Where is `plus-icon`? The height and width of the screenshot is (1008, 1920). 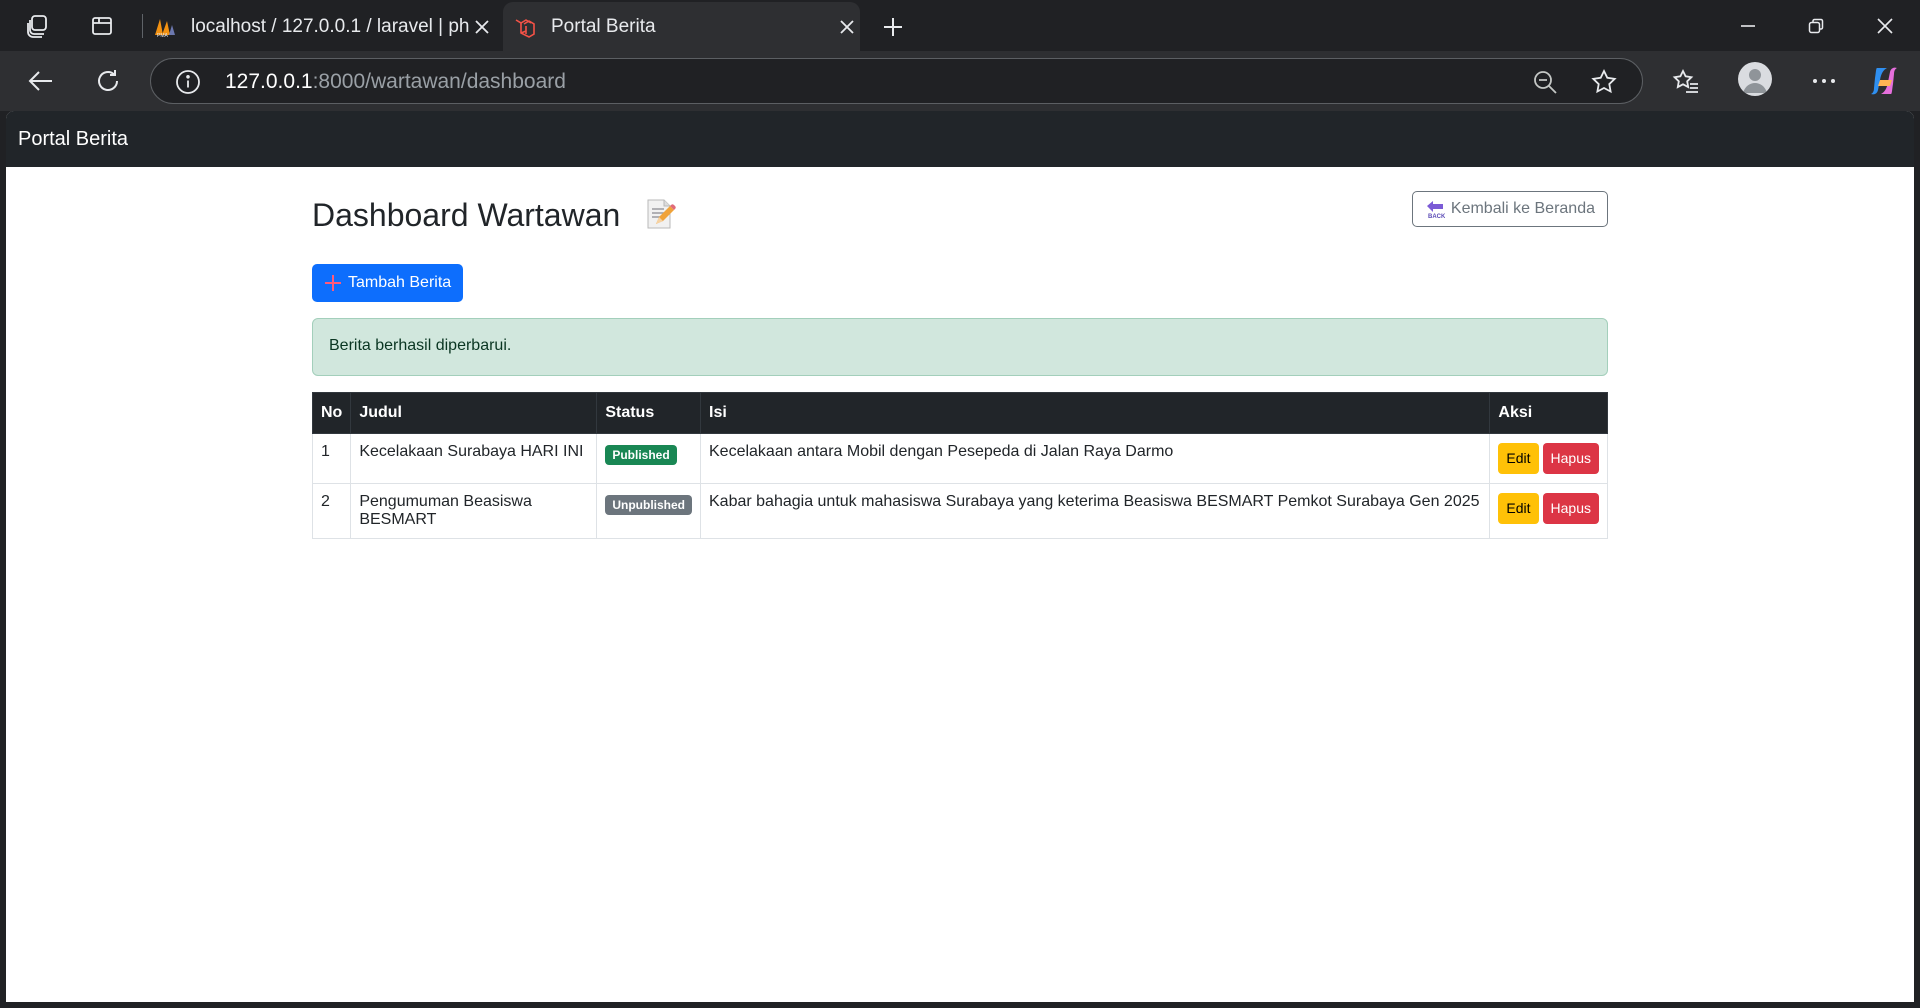 plus-icon is located at coordinates (333, 283).